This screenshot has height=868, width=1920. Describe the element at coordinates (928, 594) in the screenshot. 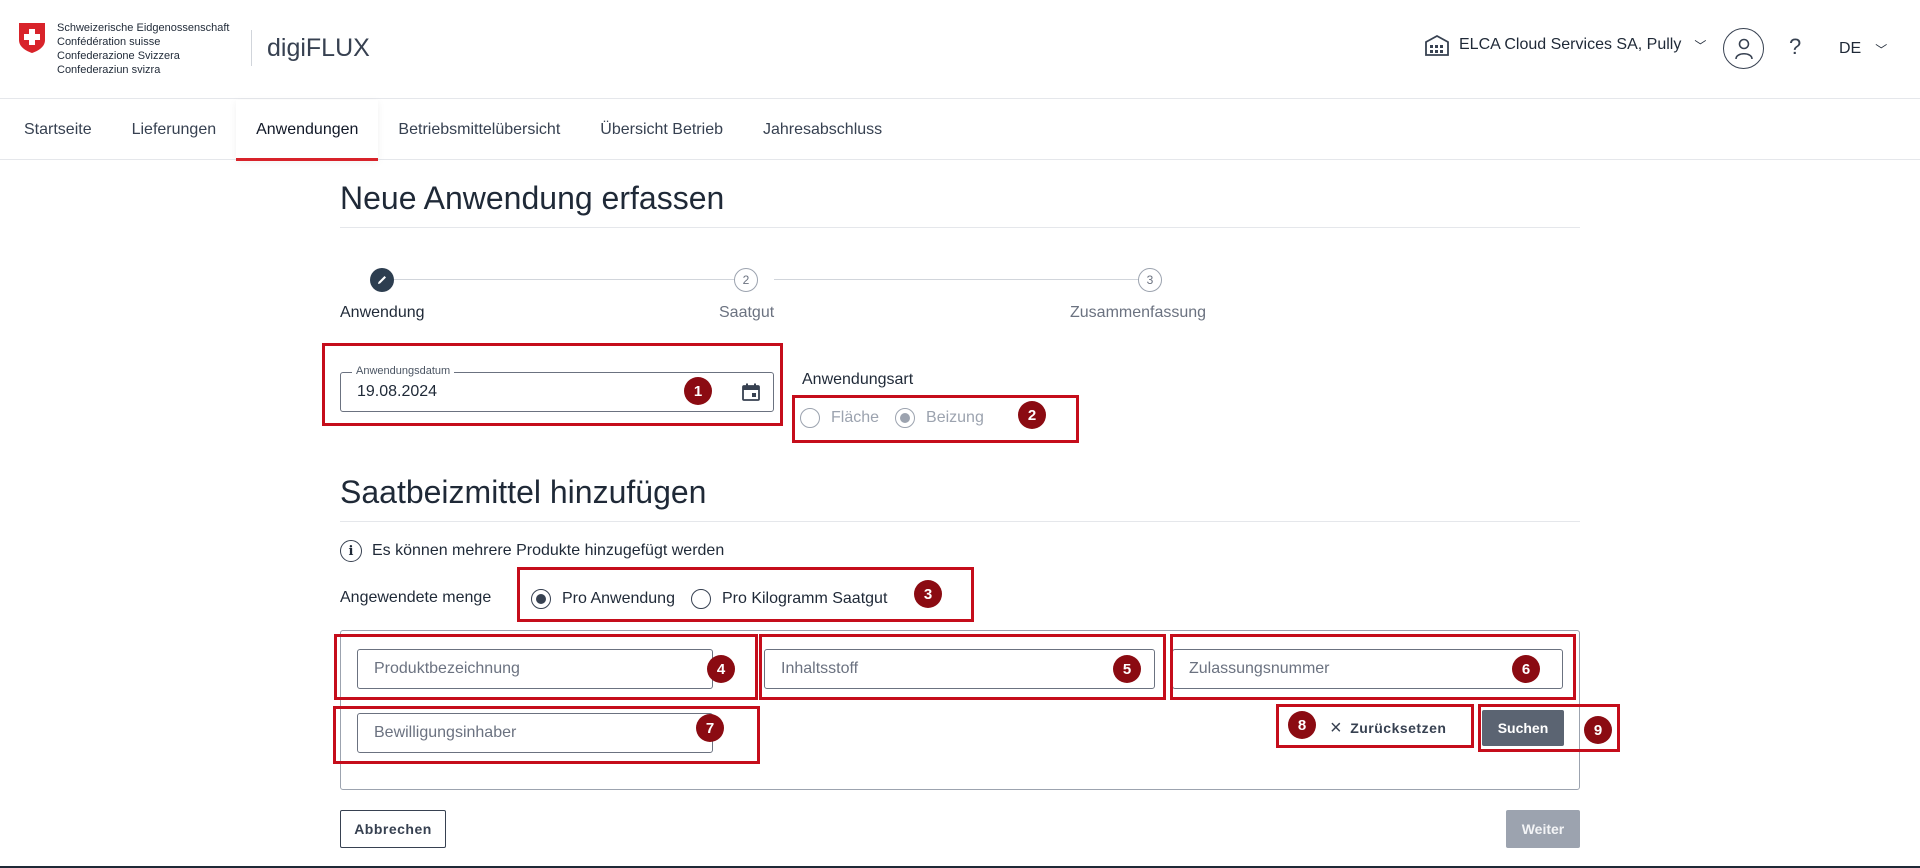

I see `annotation-badge-3: 3` at that location.